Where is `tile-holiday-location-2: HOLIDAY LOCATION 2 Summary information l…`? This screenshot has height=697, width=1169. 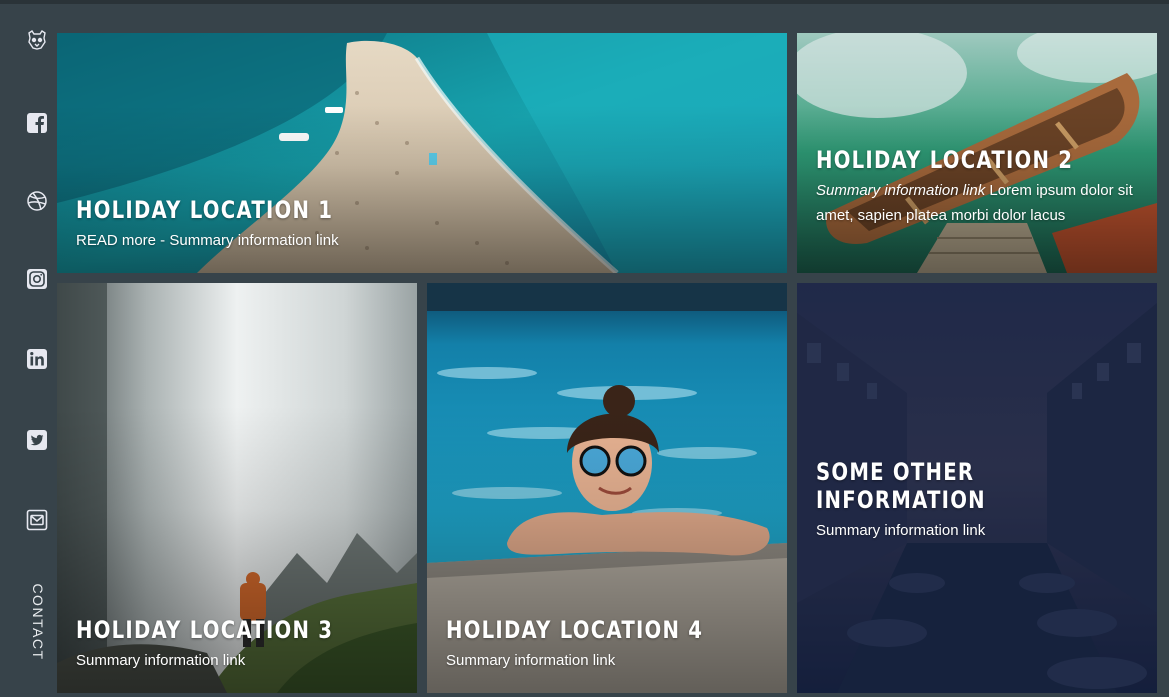
tile-holiday-location-2: HOLIDAY LOCATION 2 Summary information l… is located at coordinates (977, 153).